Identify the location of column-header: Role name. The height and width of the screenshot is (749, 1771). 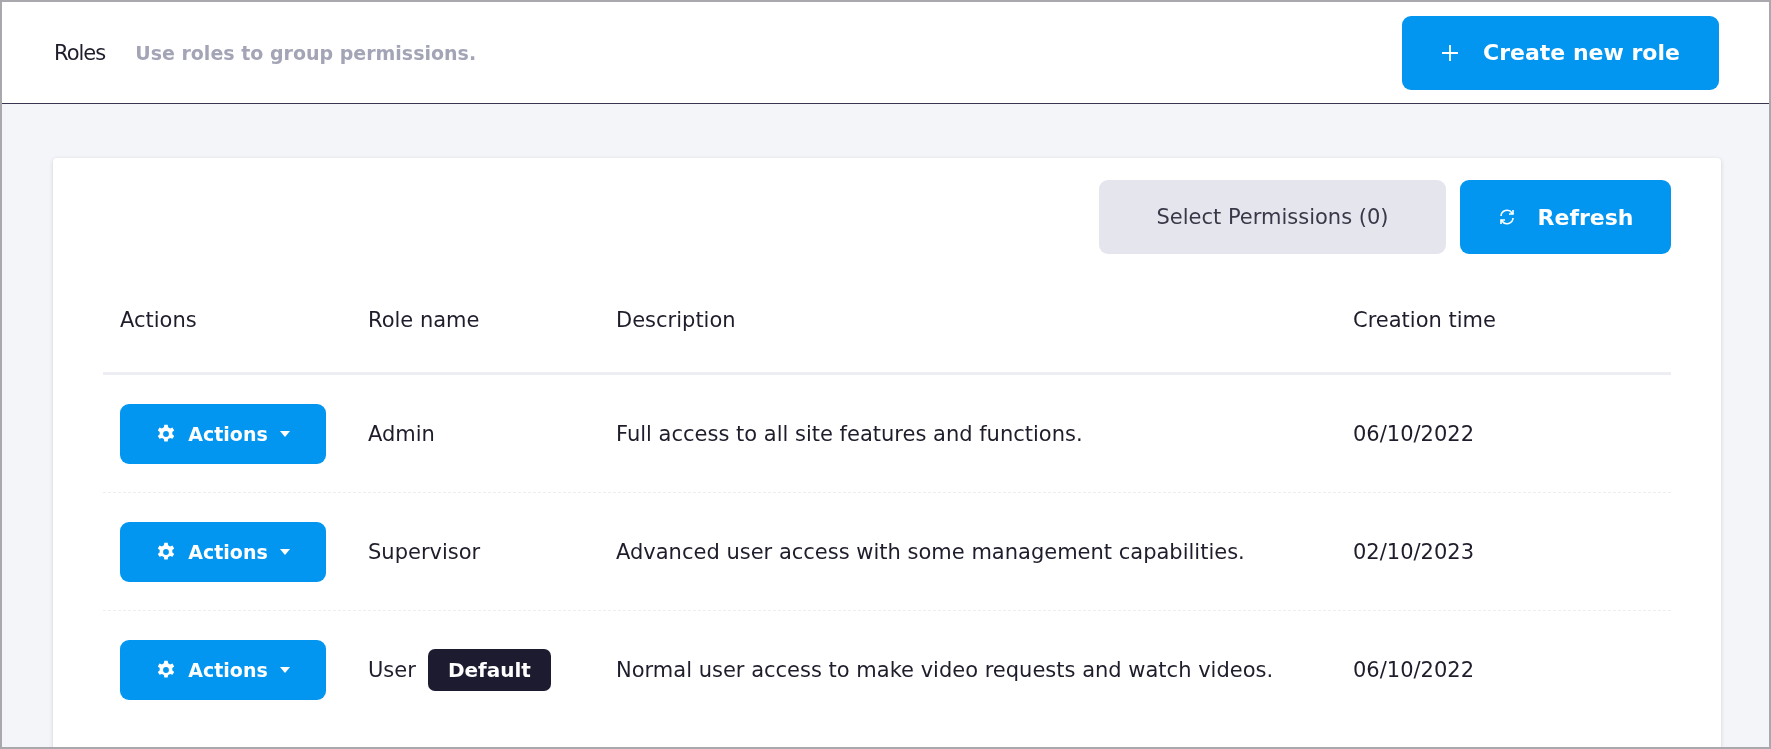
(424, 319).